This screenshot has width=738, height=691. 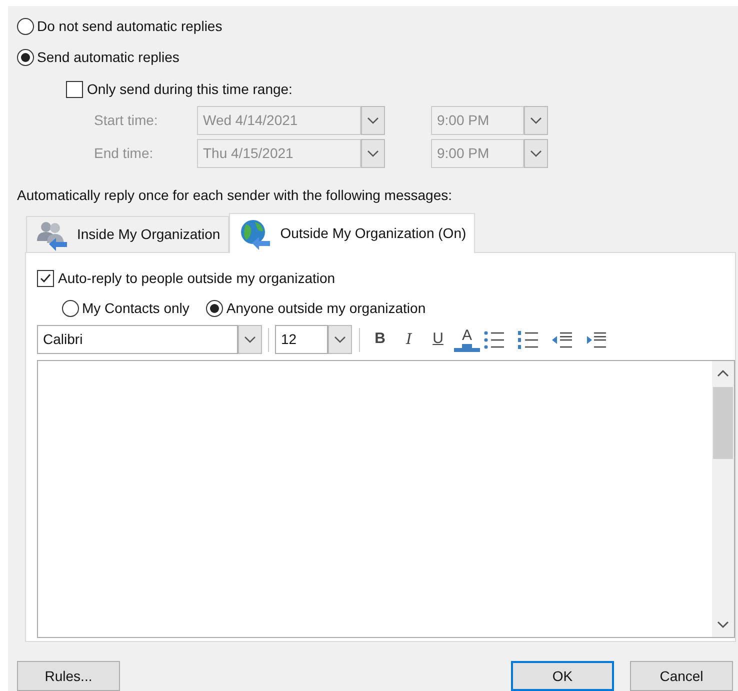 What do you see at coordinates (562, 676) in the screenshot?
I see `dialog-button: OK` at bounding box center [562, 676].